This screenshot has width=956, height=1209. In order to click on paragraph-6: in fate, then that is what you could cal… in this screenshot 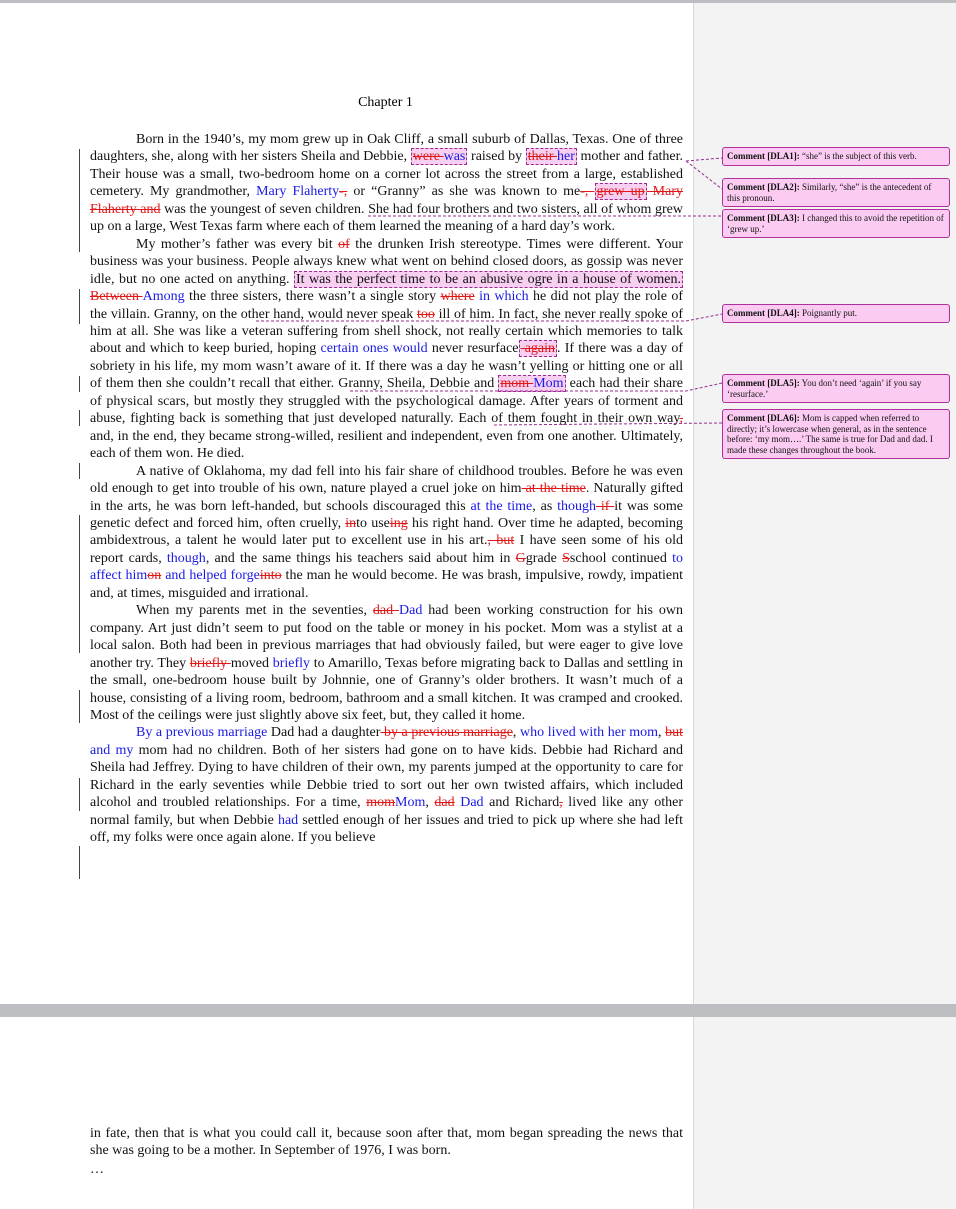, I will do `click(386, 1142)`.